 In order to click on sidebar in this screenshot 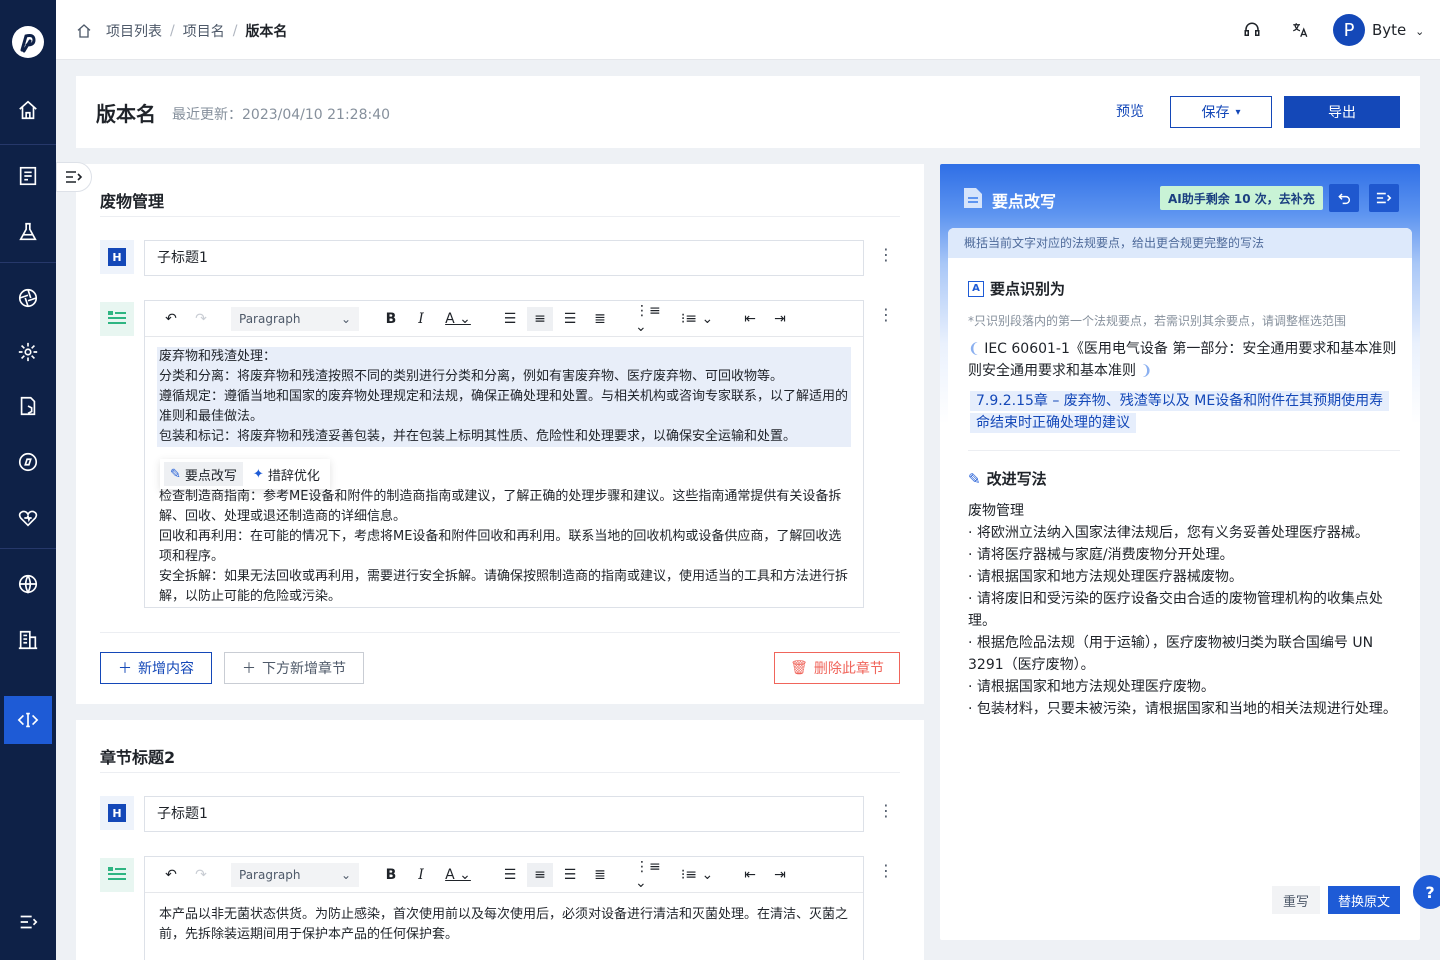, I will do `click(28, 480)`.